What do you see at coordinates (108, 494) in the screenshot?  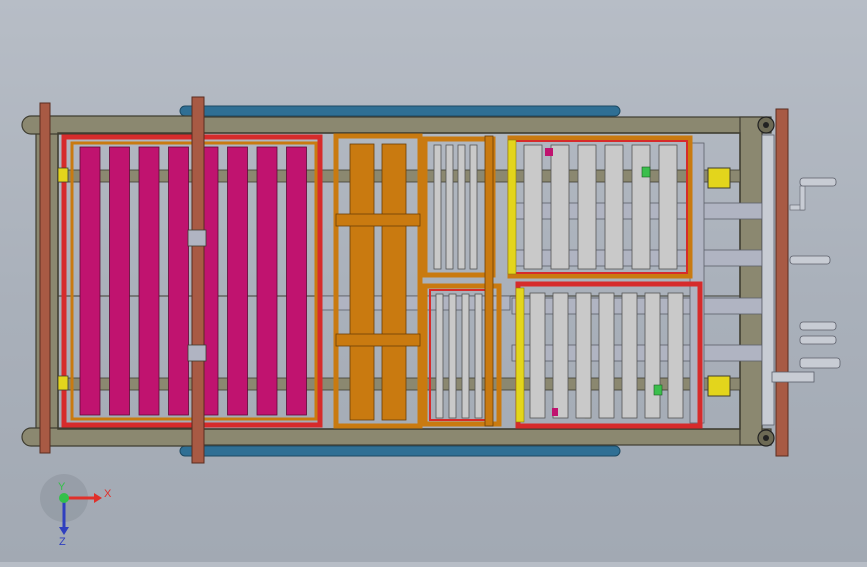 I see `x-axis-label: X` at bounding box center [108, 494].